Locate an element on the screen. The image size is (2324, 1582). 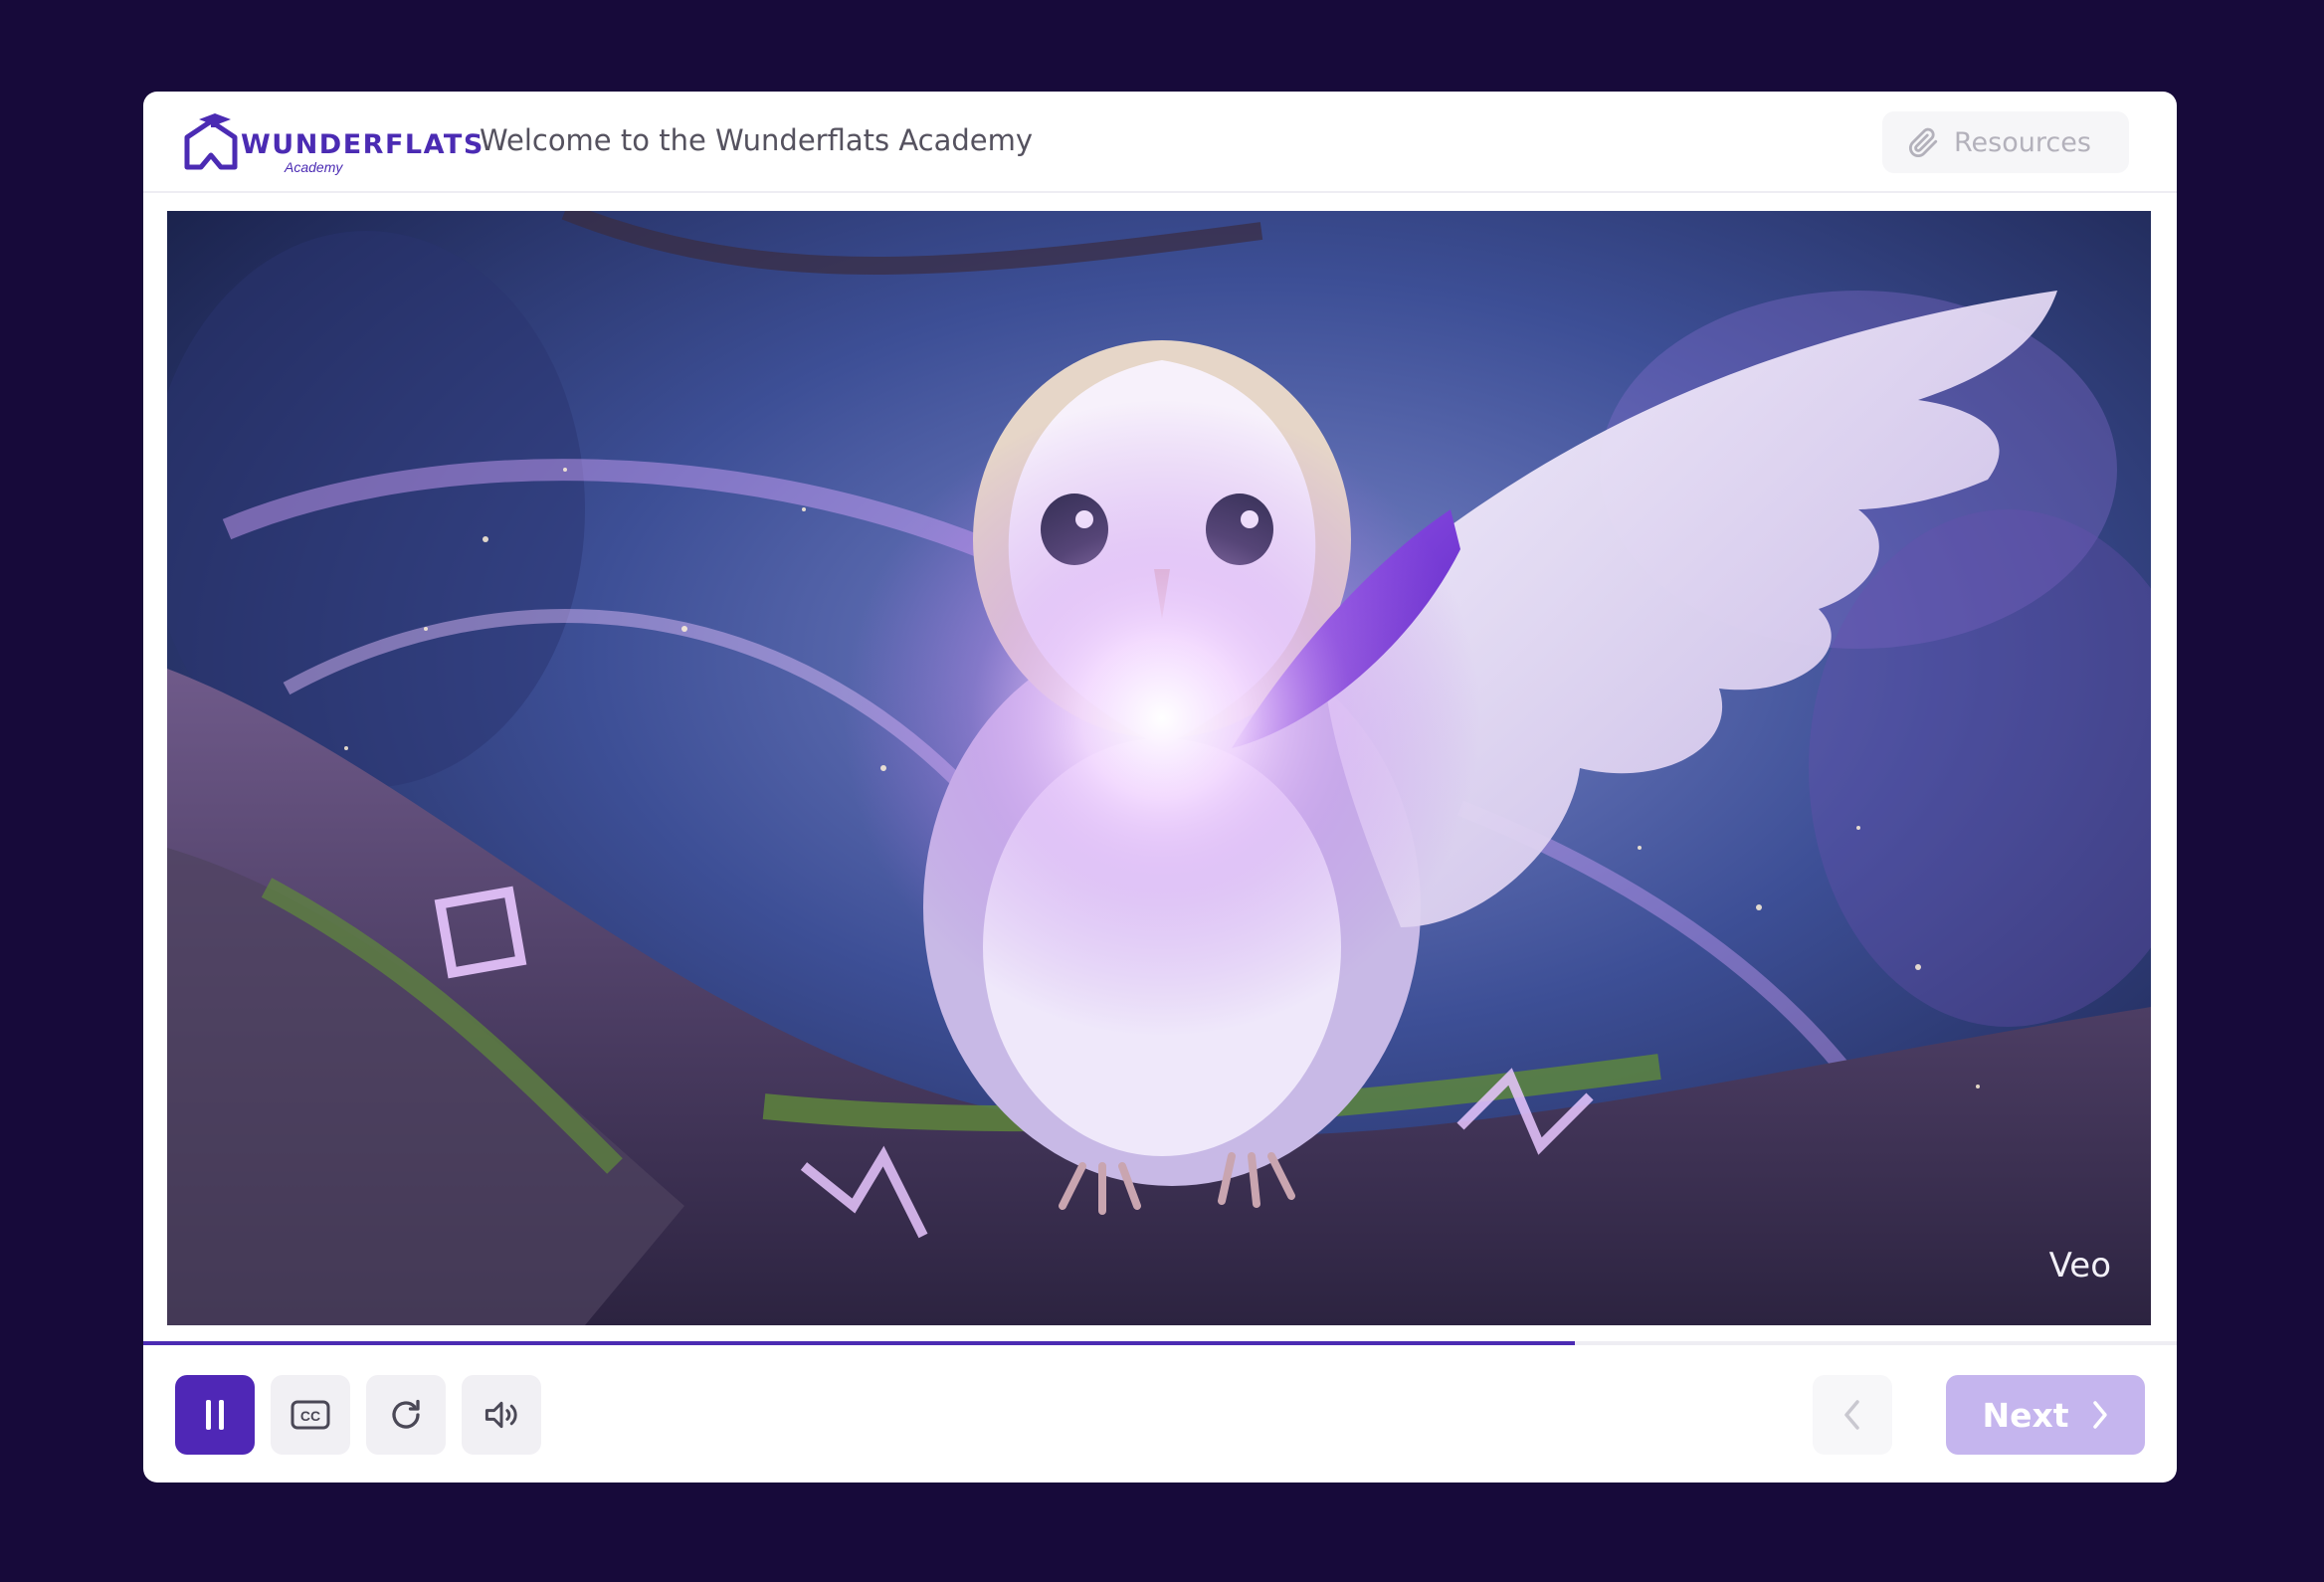
svg-text: CC is located at coordinates (310, 1416).